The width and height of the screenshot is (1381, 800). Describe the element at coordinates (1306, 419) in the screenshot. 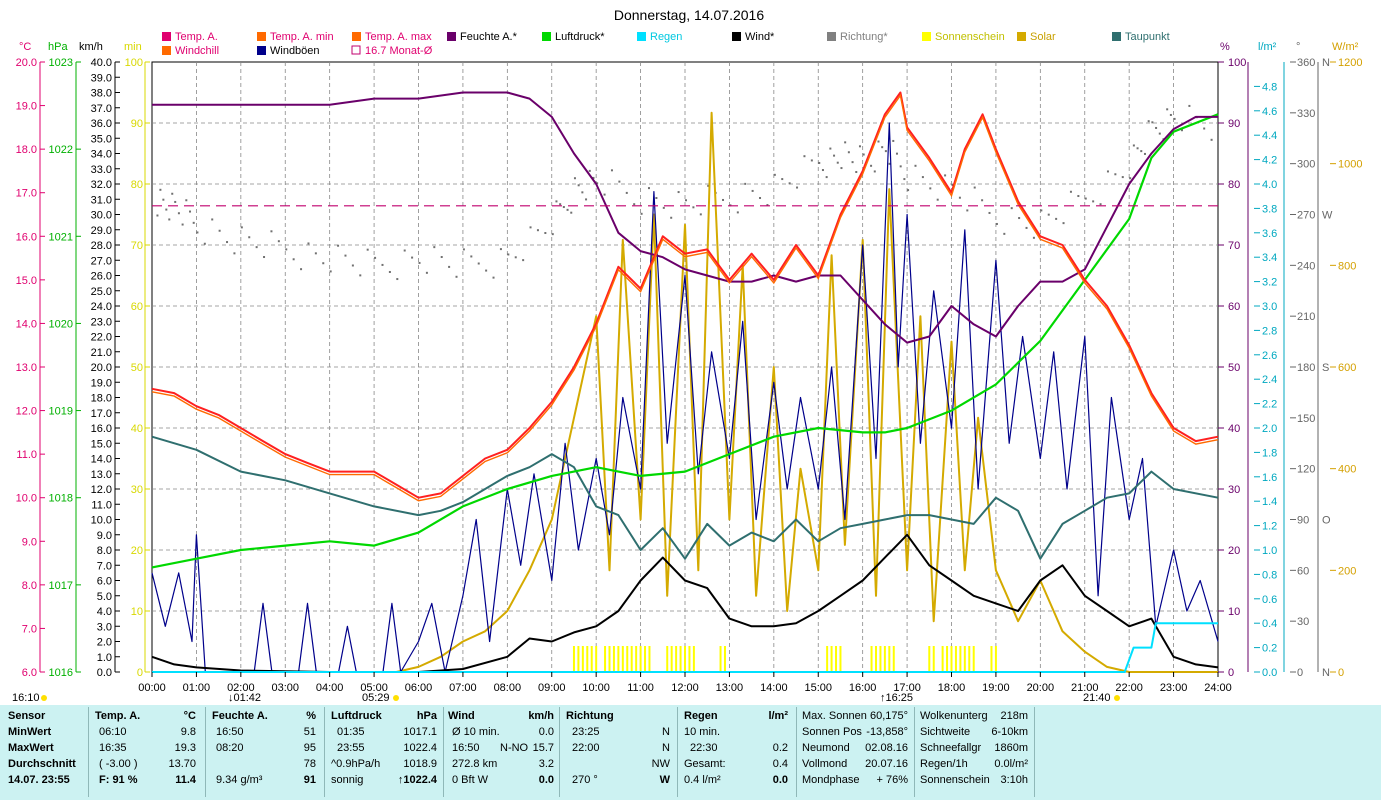

I see `tick-direction: 150` at that location.